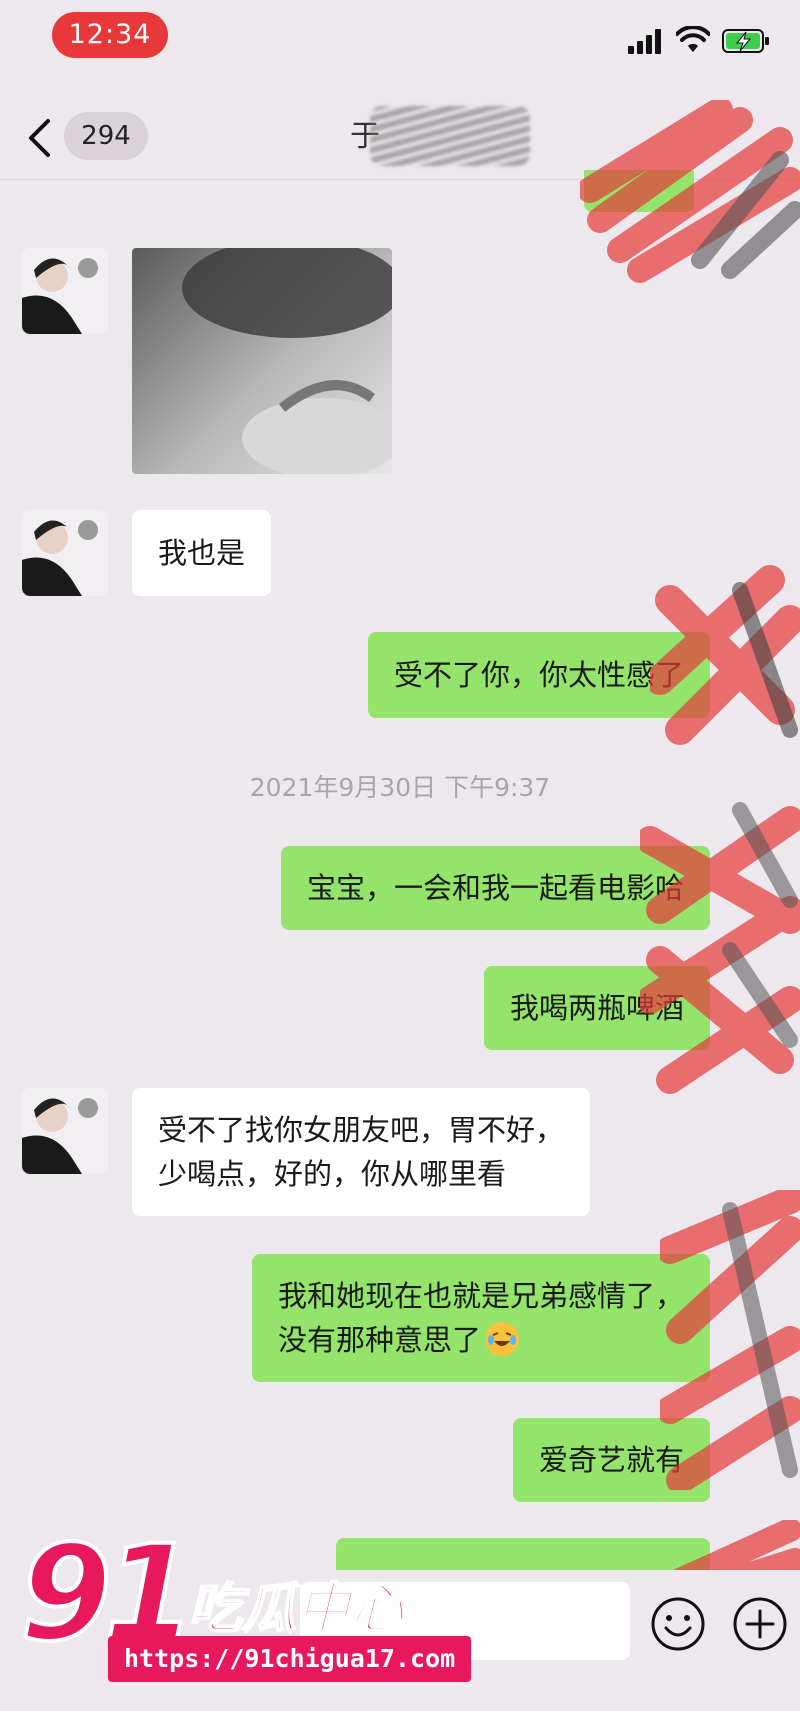  Describe the element at coordinates (39, 138) in the screenshot. I see `back-chevron-icon` at that location.